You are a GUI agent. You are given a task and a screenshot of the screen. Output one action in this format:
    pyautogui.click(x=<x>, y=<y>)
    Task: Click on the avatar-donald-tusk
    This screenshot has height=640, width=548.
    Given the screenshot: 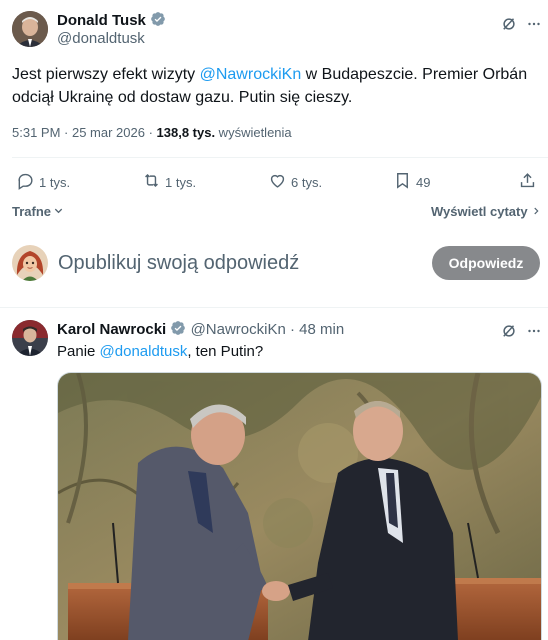 What is the action you would take?
    pyautogui.click(x=30, y=29)
    